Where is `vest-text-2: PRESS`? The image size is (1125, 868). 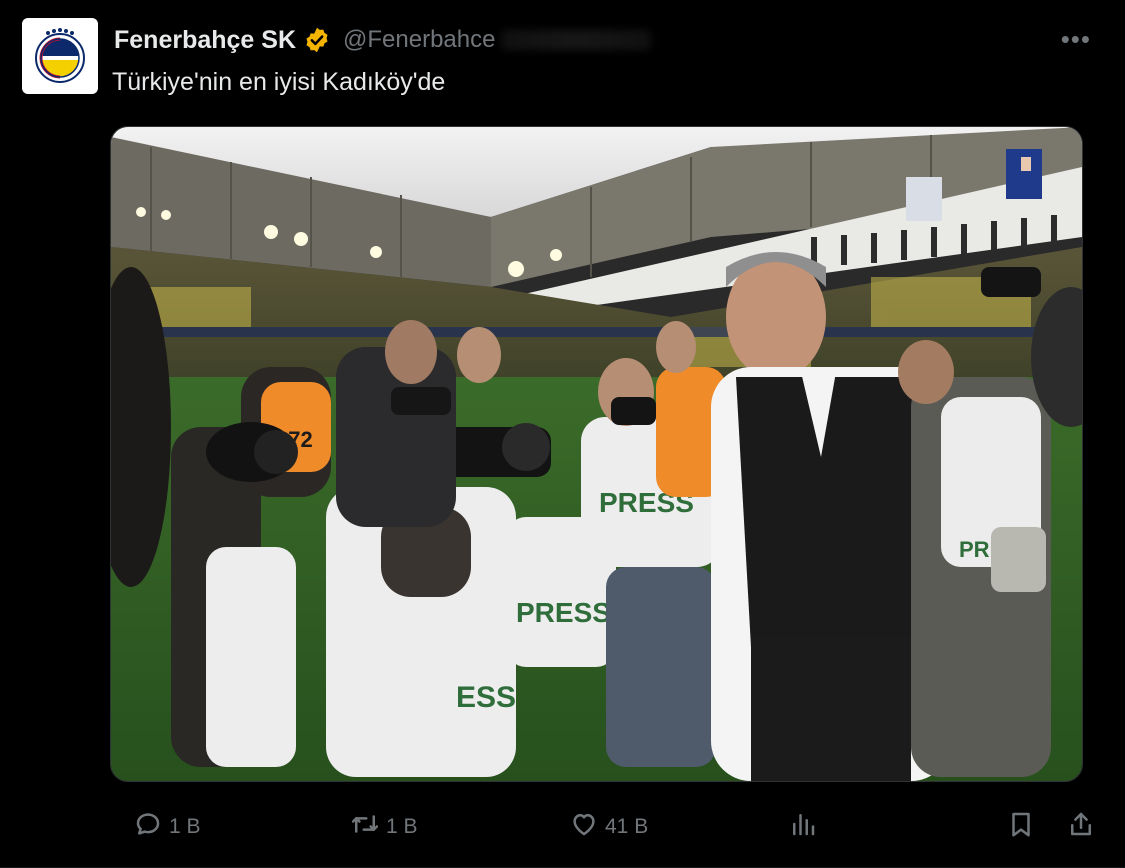 vest-text-2: PRESS is located at coordinates (563, 612).